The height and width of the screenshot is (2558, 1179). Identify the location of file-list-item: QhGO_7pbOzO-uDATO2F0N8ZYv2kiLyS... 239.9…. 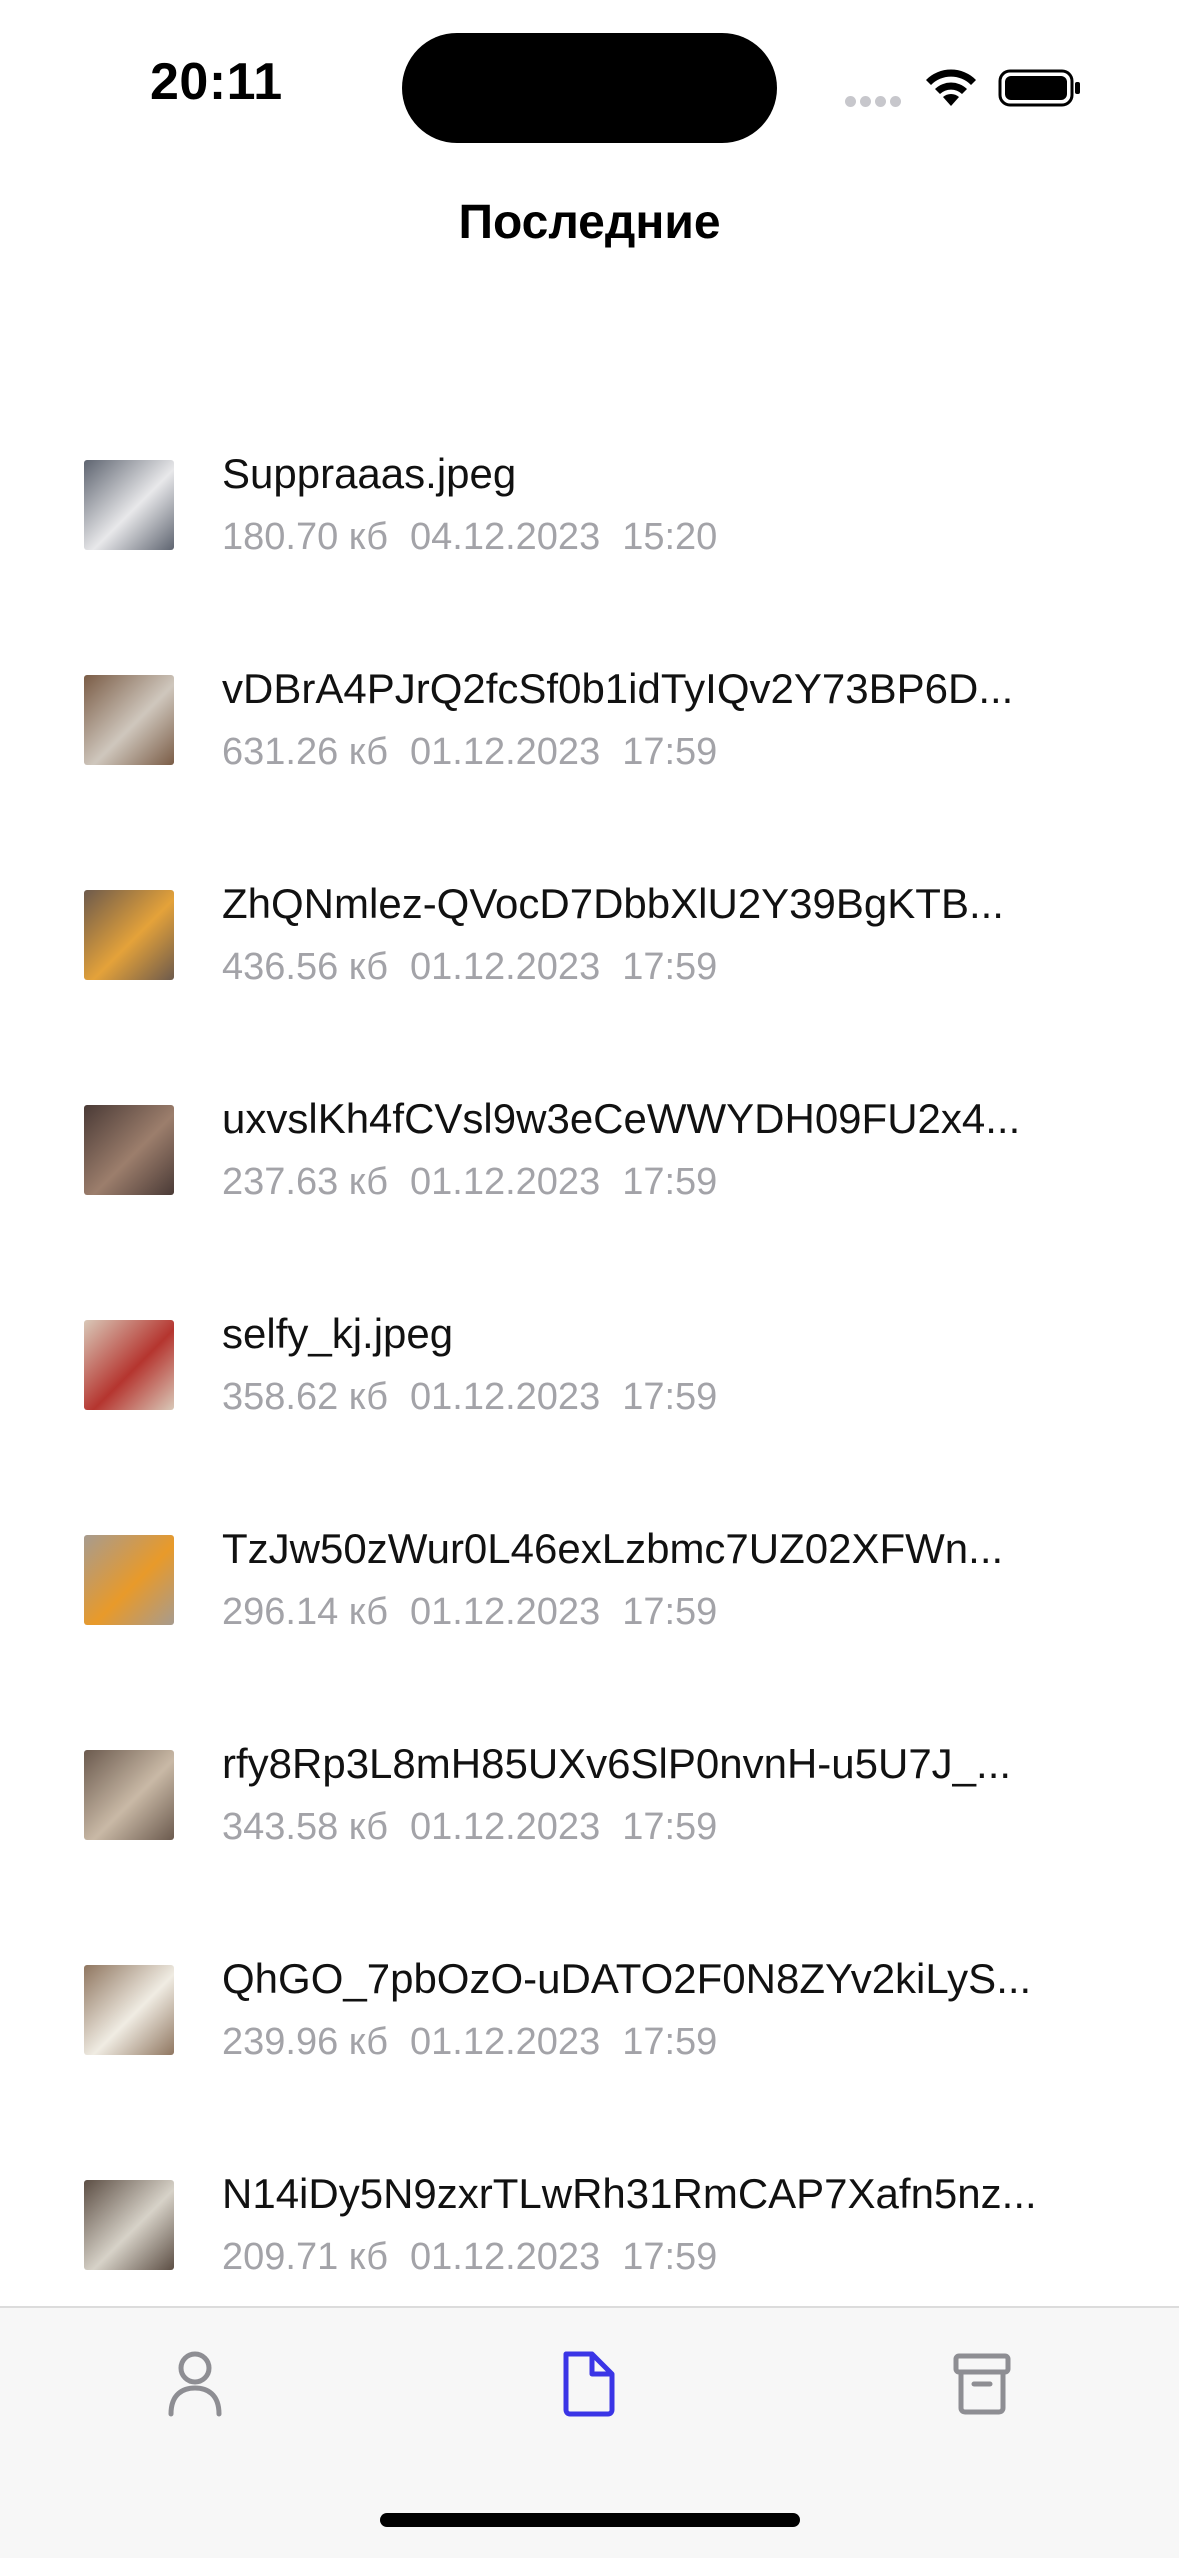
(589, 2032).